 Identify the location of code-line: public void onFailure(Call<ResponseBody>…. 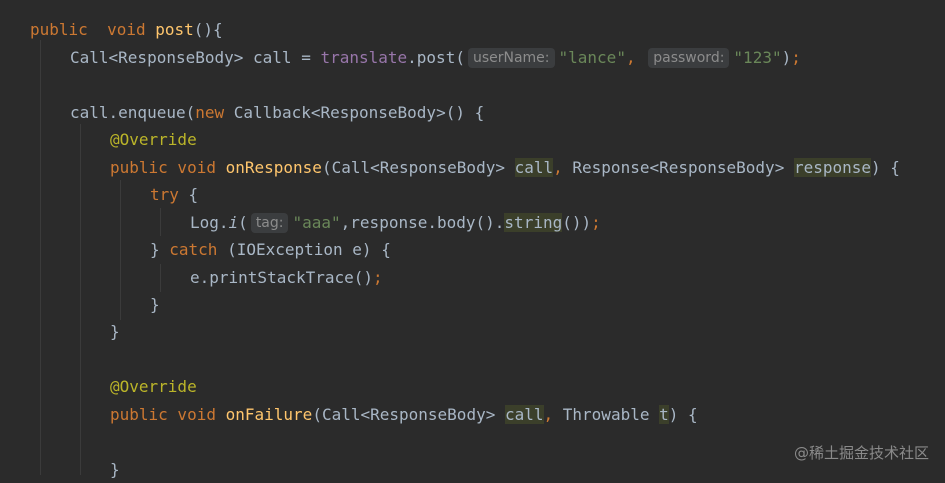
(404, 414).